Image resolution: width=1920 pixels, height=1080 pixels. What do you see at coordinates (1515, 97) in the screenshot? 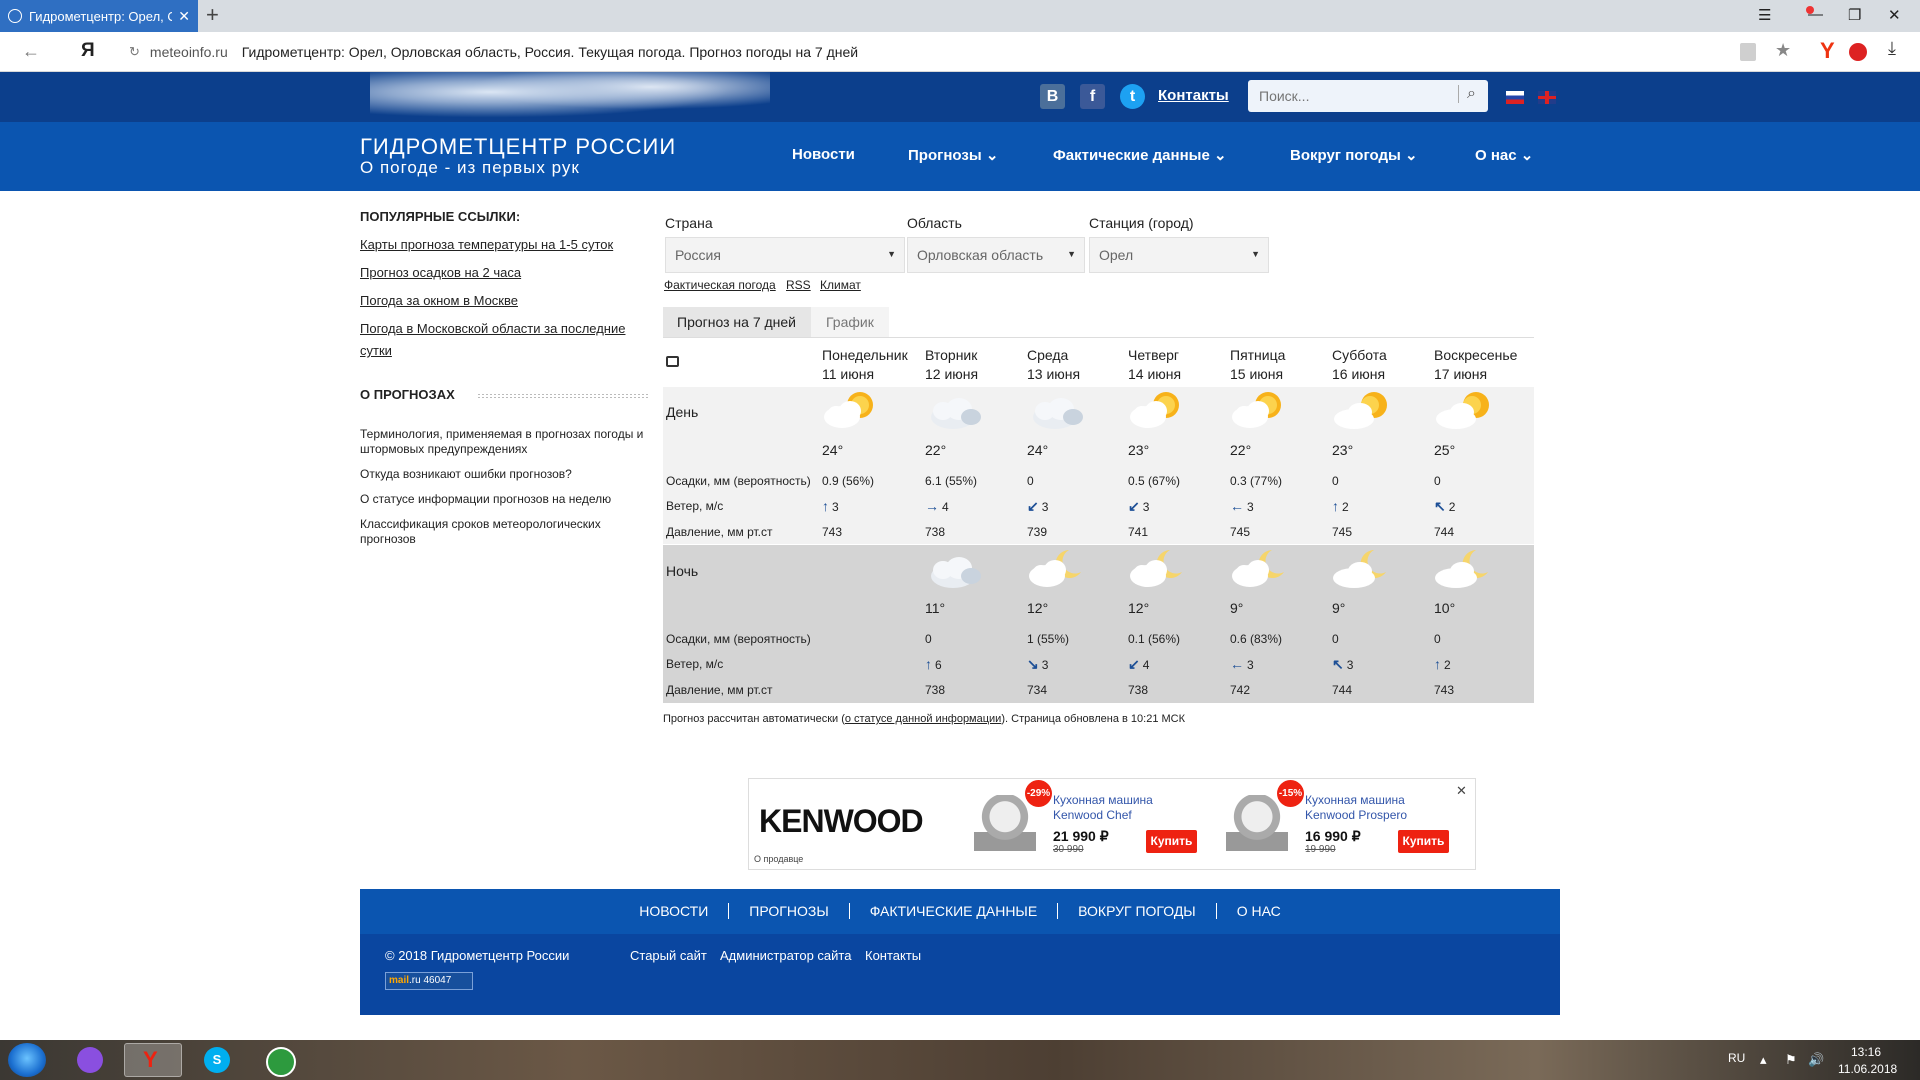
I see `russian-flag-icon` at bounding box center [1515, 97].